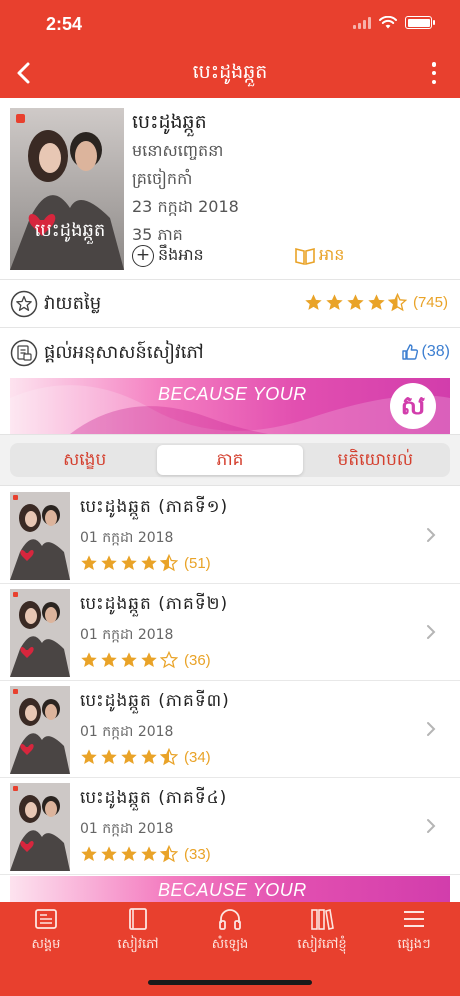 The height and width of the screenshot is (996, 460). Describe the element at coordinates (414, 928) in the screenshot. I see `tab-more: ផ្សេងៗ` at that location.